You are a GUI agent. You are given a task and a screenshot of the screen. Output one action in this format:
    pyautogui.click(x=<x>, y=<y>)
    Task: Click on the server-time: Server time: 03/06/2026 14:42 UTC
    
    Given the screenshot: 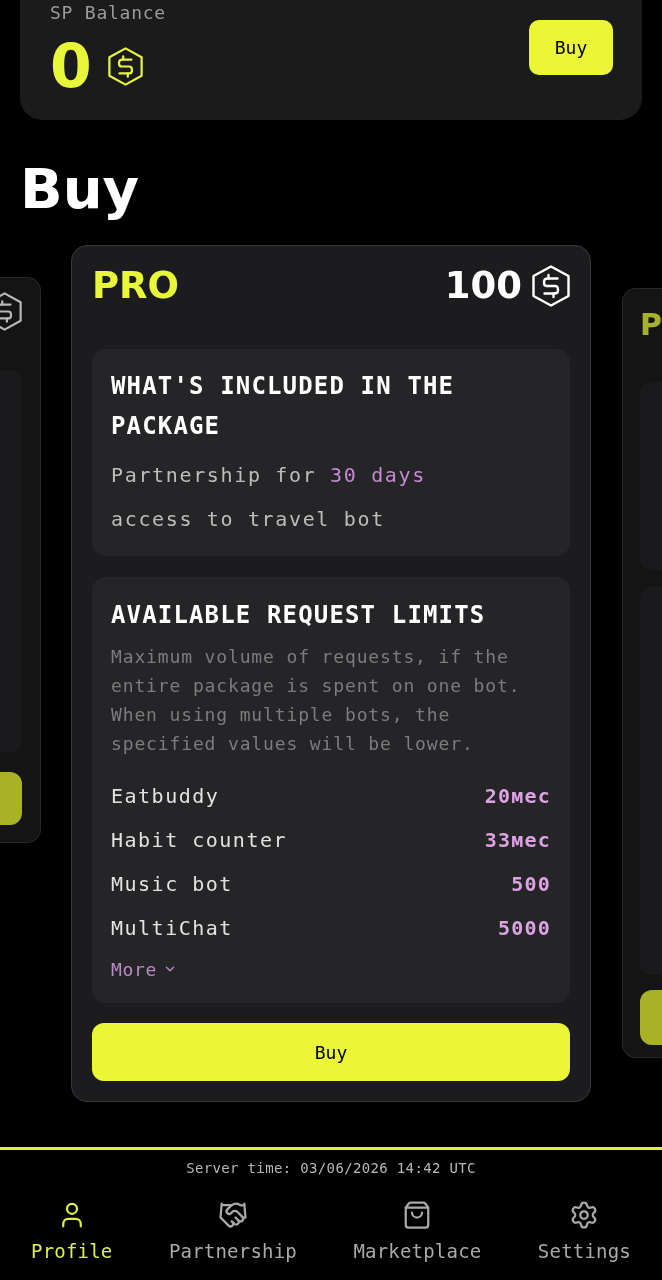 What is the action you would take?
    pyautogui.click(x=331, y=1168)
    